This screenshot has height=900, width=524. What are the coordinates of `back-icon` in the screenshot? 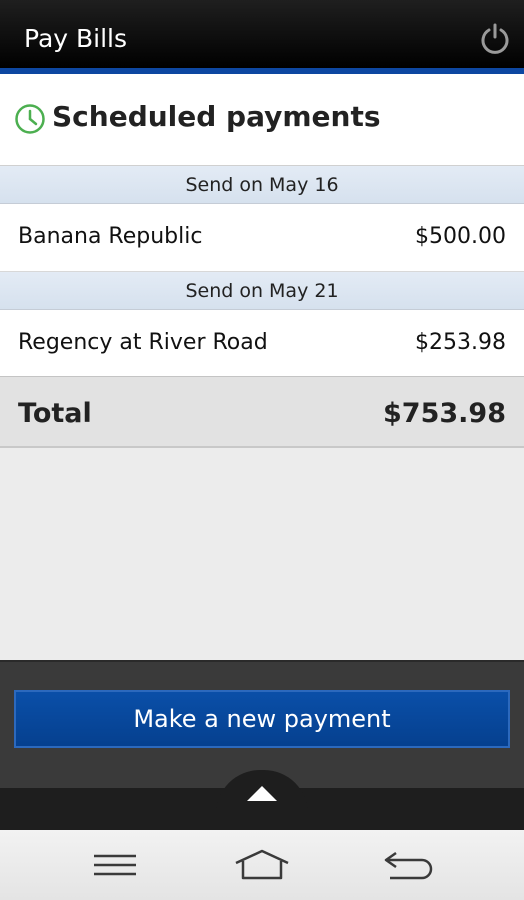 It's located at (409, 867).